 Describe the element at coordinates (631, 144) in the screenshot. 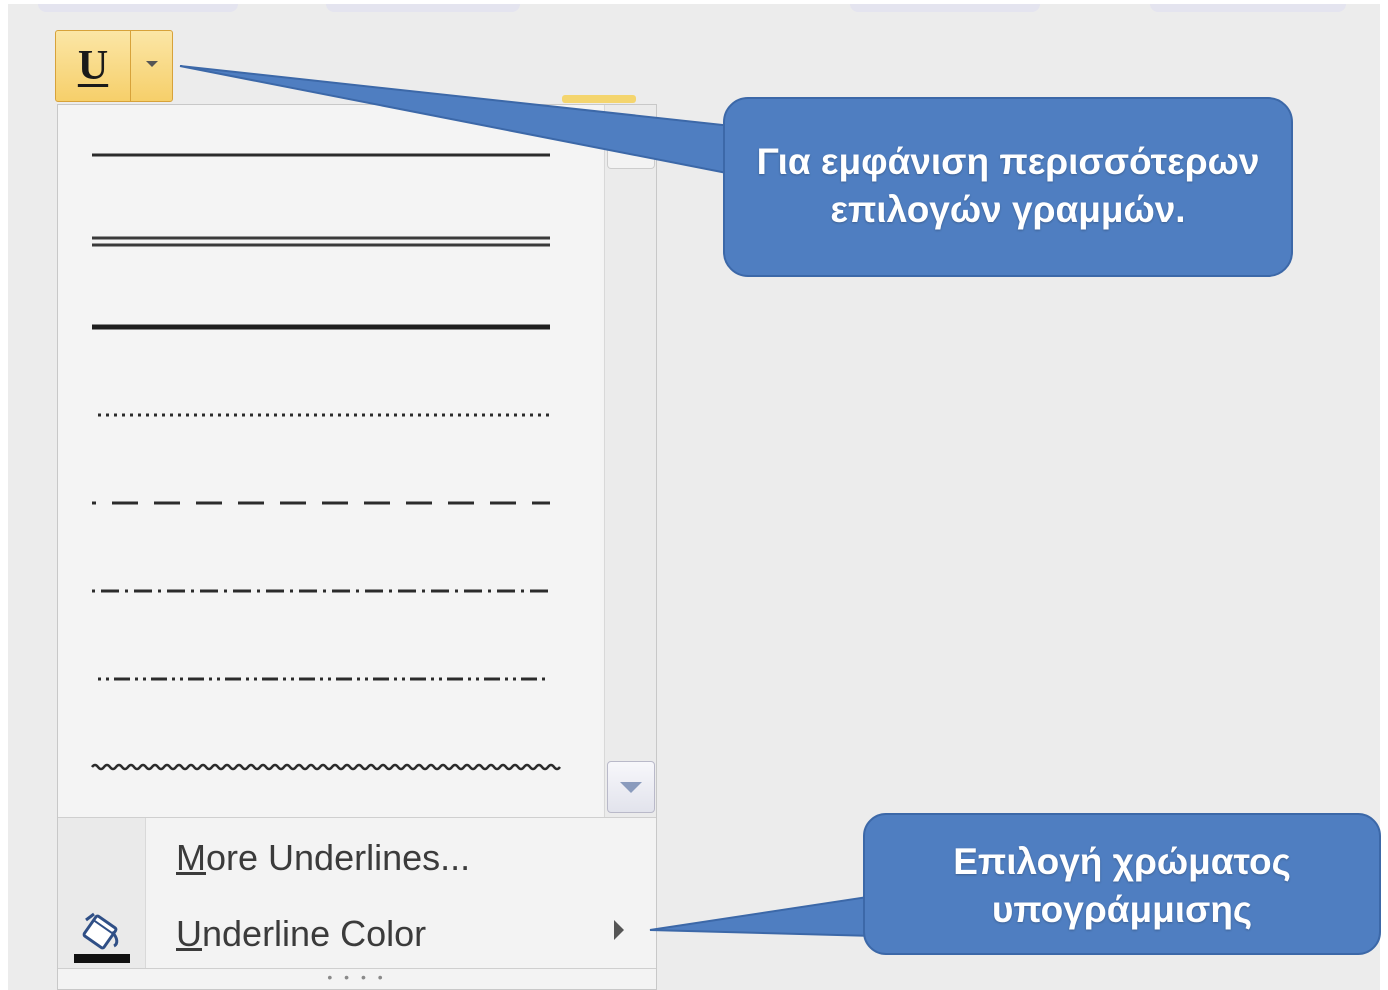

I see `scroll-up-area` at that location.